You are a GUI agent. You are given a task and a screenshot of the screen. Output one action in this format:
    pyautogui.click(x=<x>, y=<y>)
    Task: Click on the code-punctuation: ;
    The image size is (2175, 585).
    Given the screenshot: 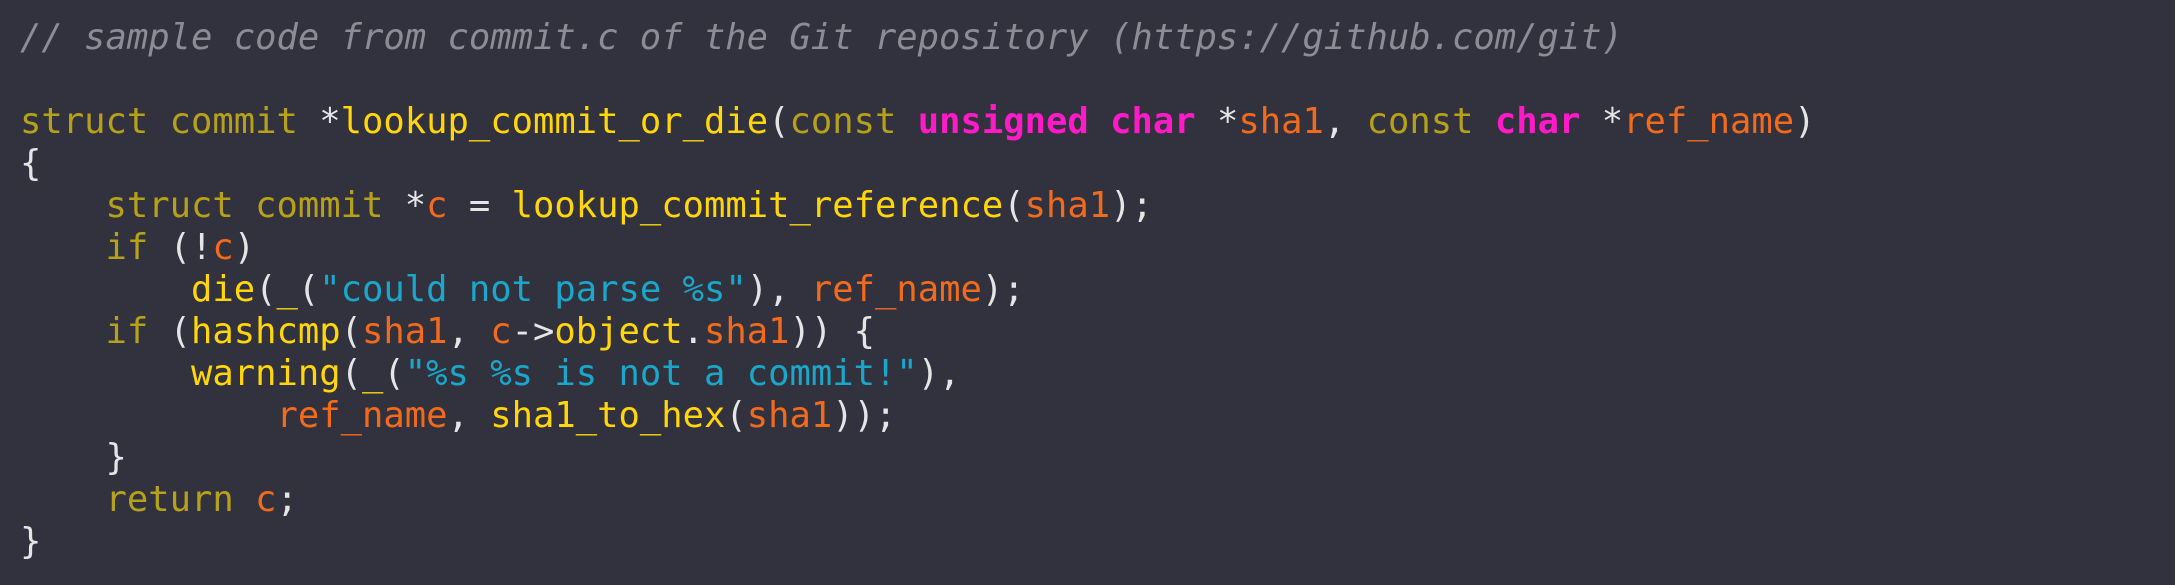 What is the action you would take?
    pyautogui.click(x=287, y=499)
    